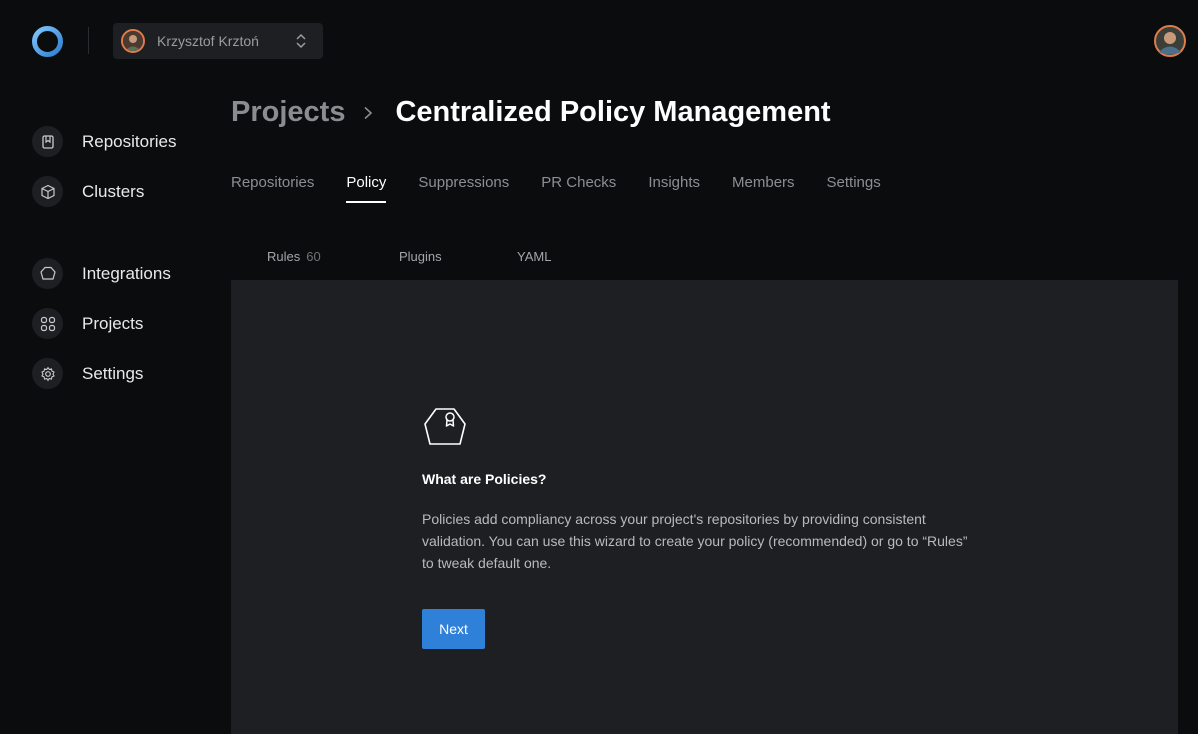 The width and height of the screenshot is (1198, 734). What do you see at coordinates (284, 256) in the screenshot?
I see `subtab-rules-label: Rules` at bounding box center [284, 256].